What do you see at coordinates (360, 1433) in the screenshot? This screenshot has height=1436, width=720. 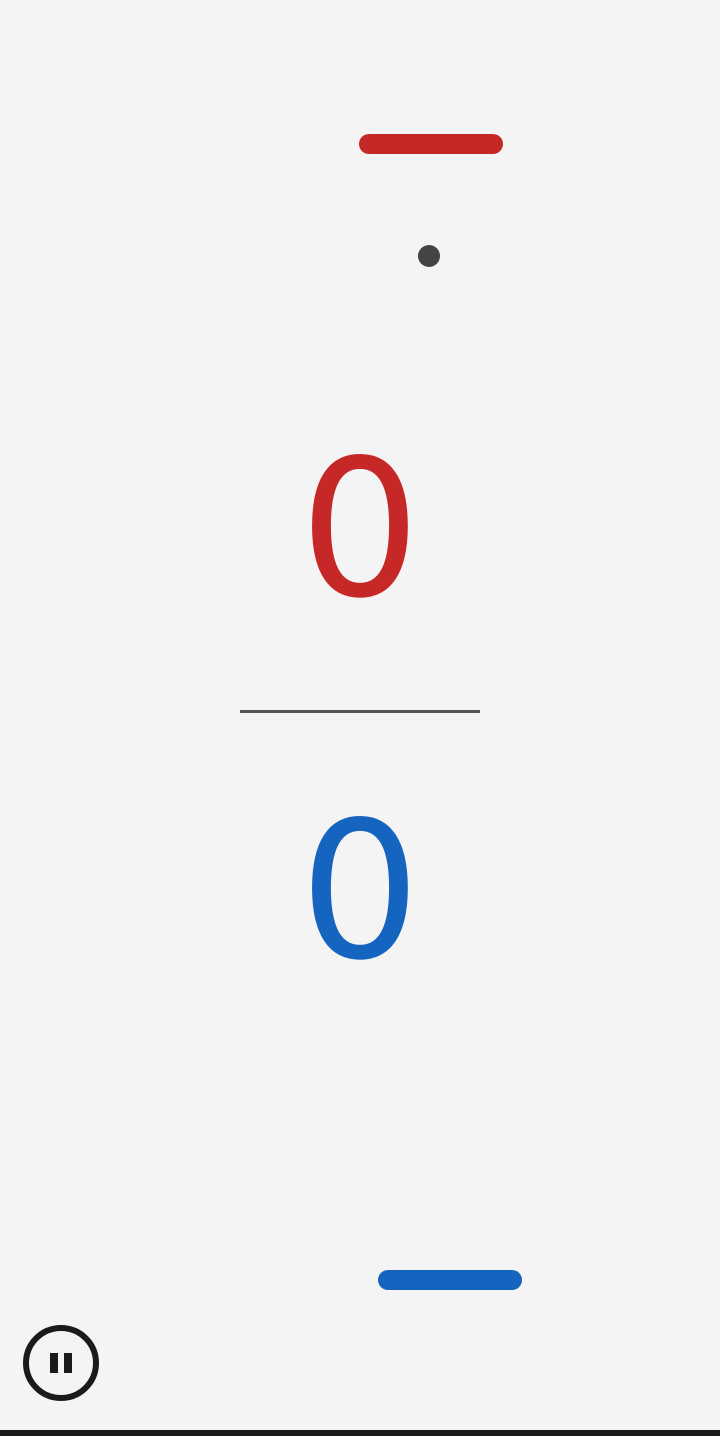 I see `bottom-edge` at bounding box center [360, 1433].